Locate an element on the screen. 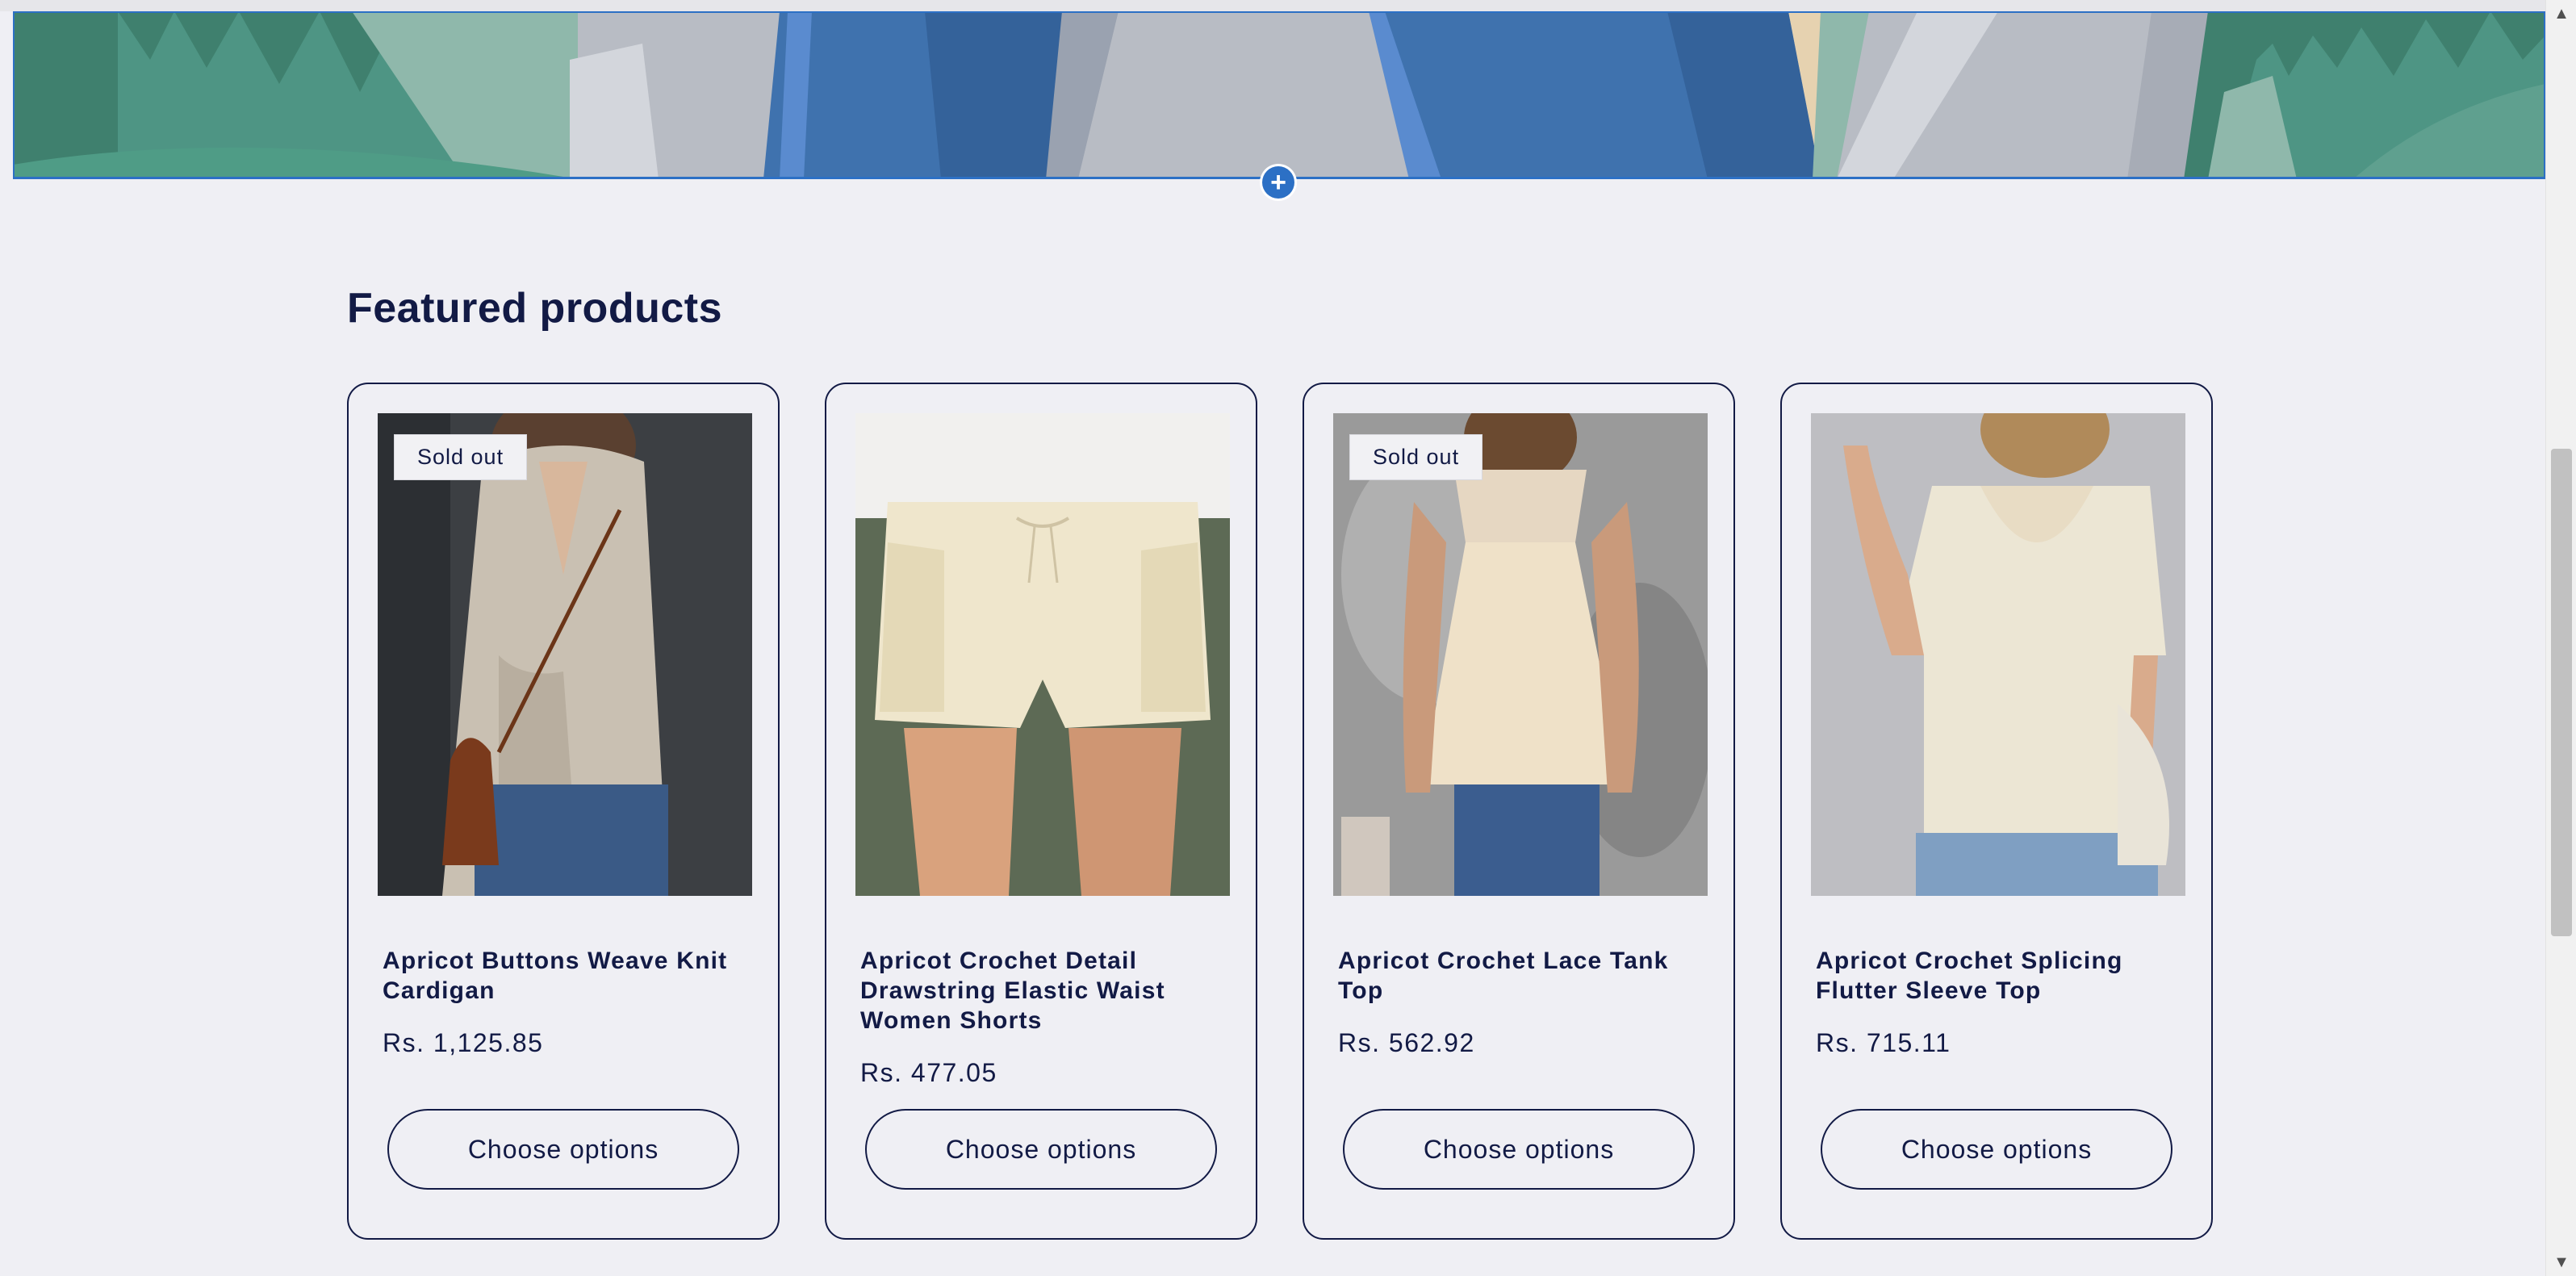 The height and width of the screenshot is (1276, 2576). banner-artwork is located at coordinates (1279, 94).